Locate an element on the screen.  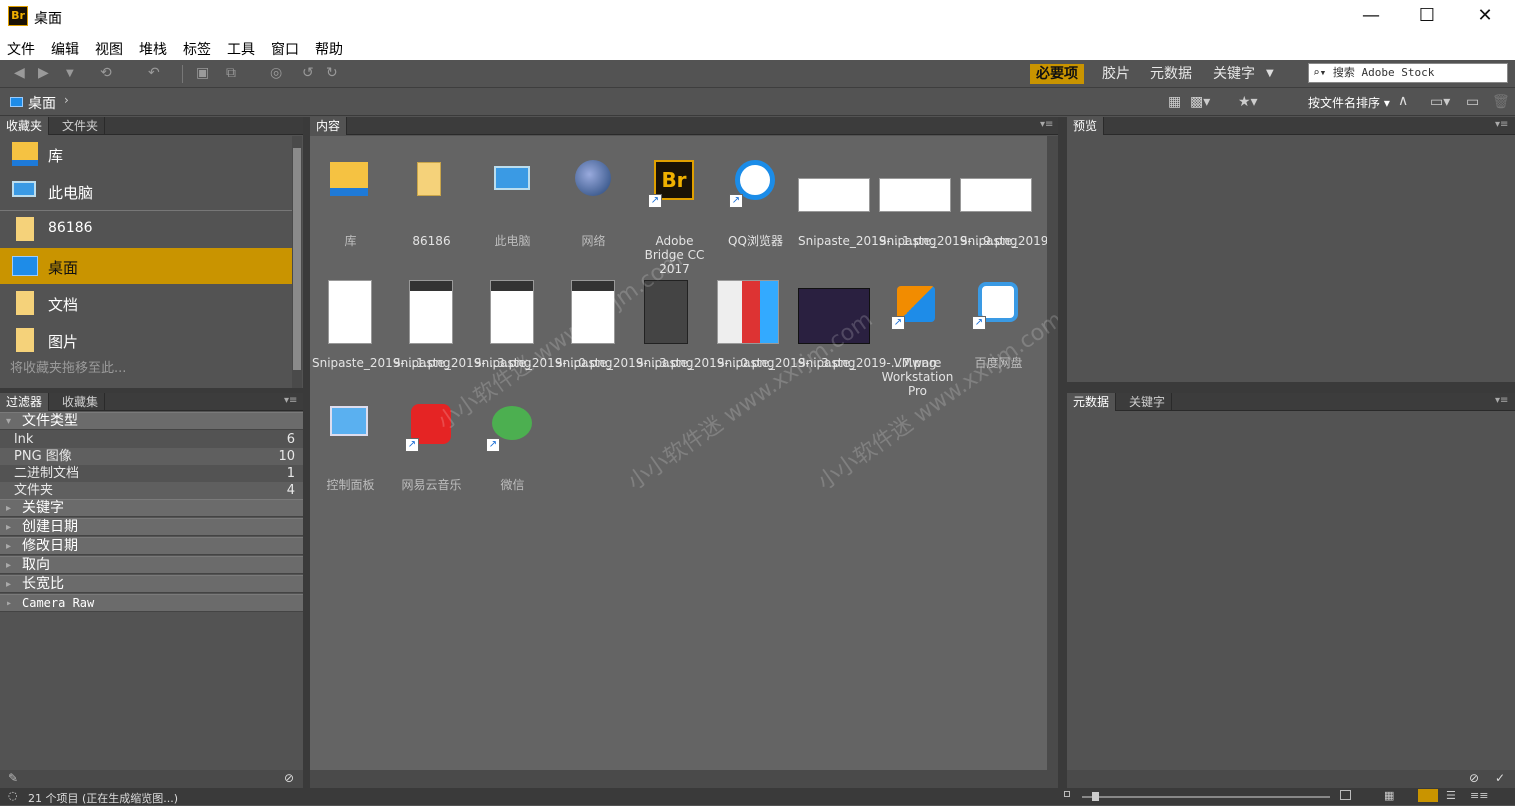
slider-thumb is located at coordinates (1095, 796).